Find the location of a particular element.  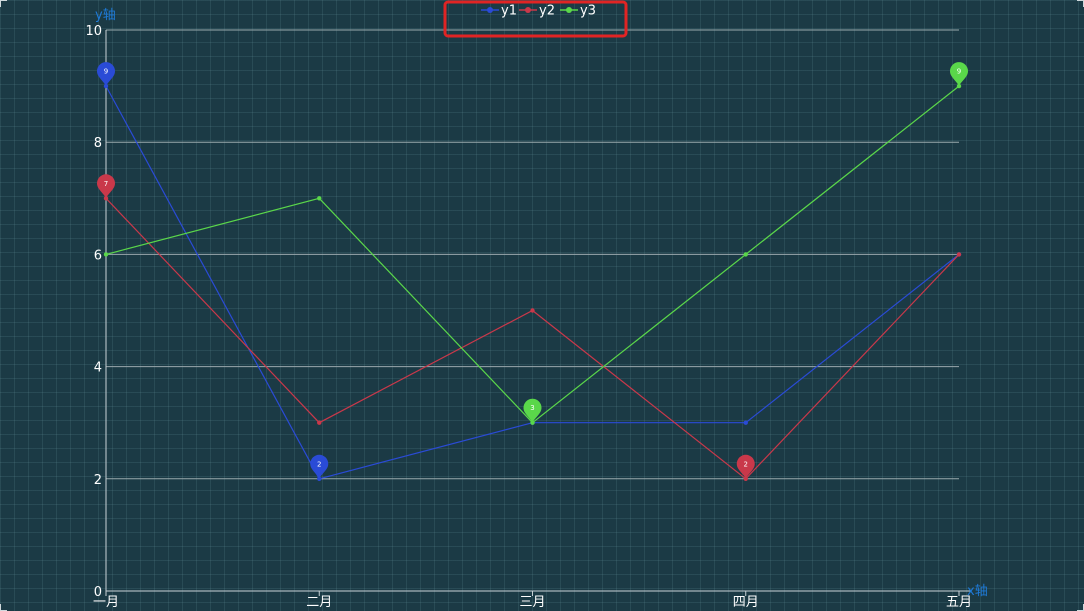

legend: y1 y2 y3 is located at coordinates (535, 19).